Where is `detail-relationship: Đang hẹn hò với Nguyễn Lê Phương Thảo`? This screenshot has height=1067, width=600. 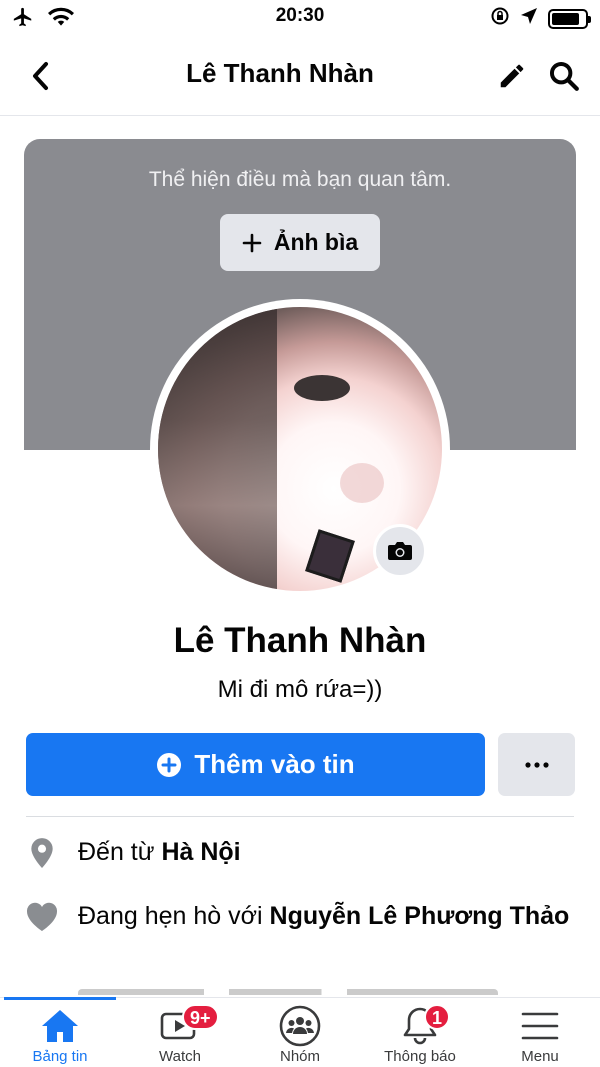 detail-relationship: Đang hẹn hò với Nguyễn Lê Phương Thảo is located at coordinates (300, 916).